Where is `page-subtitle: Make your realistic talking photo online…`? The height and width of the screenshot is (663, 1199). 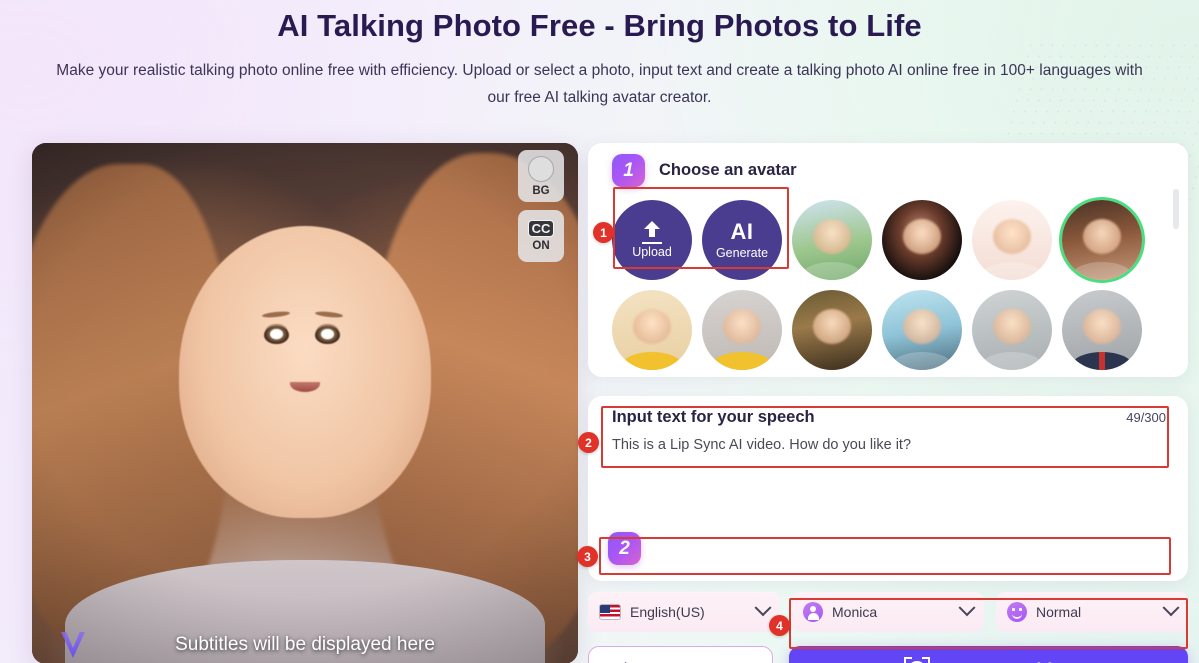
page-subtitle: Make your realistic talking photo online… is located at coordinates (600, 84).